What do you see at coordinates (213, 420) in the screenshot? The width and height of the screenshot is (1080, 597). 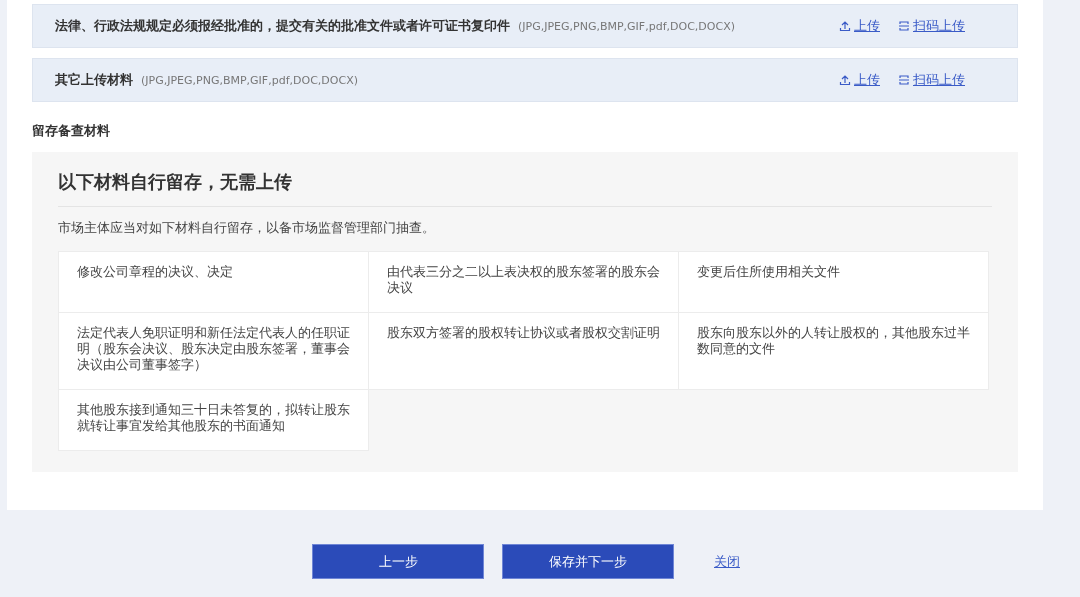 I see `material-cell: 其他股东接到通知三十日未答复的，拟转让股东就转让事宜发给其他股东的书面通知` at bounding box center [213, 420].